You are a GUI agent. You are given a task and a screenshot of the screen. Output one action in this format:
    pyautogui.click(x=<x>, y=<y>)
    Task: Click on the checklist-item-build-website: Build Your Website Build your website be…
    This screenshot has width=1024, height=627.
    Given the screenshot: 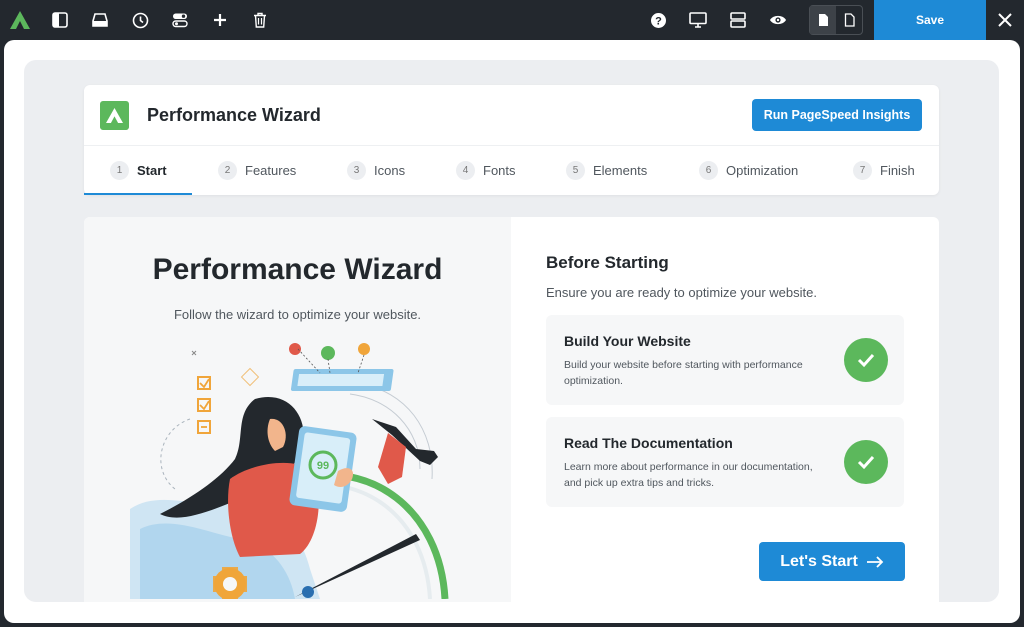 What is the action you would take?
    pyautogui.click(x=725, y=360)
    